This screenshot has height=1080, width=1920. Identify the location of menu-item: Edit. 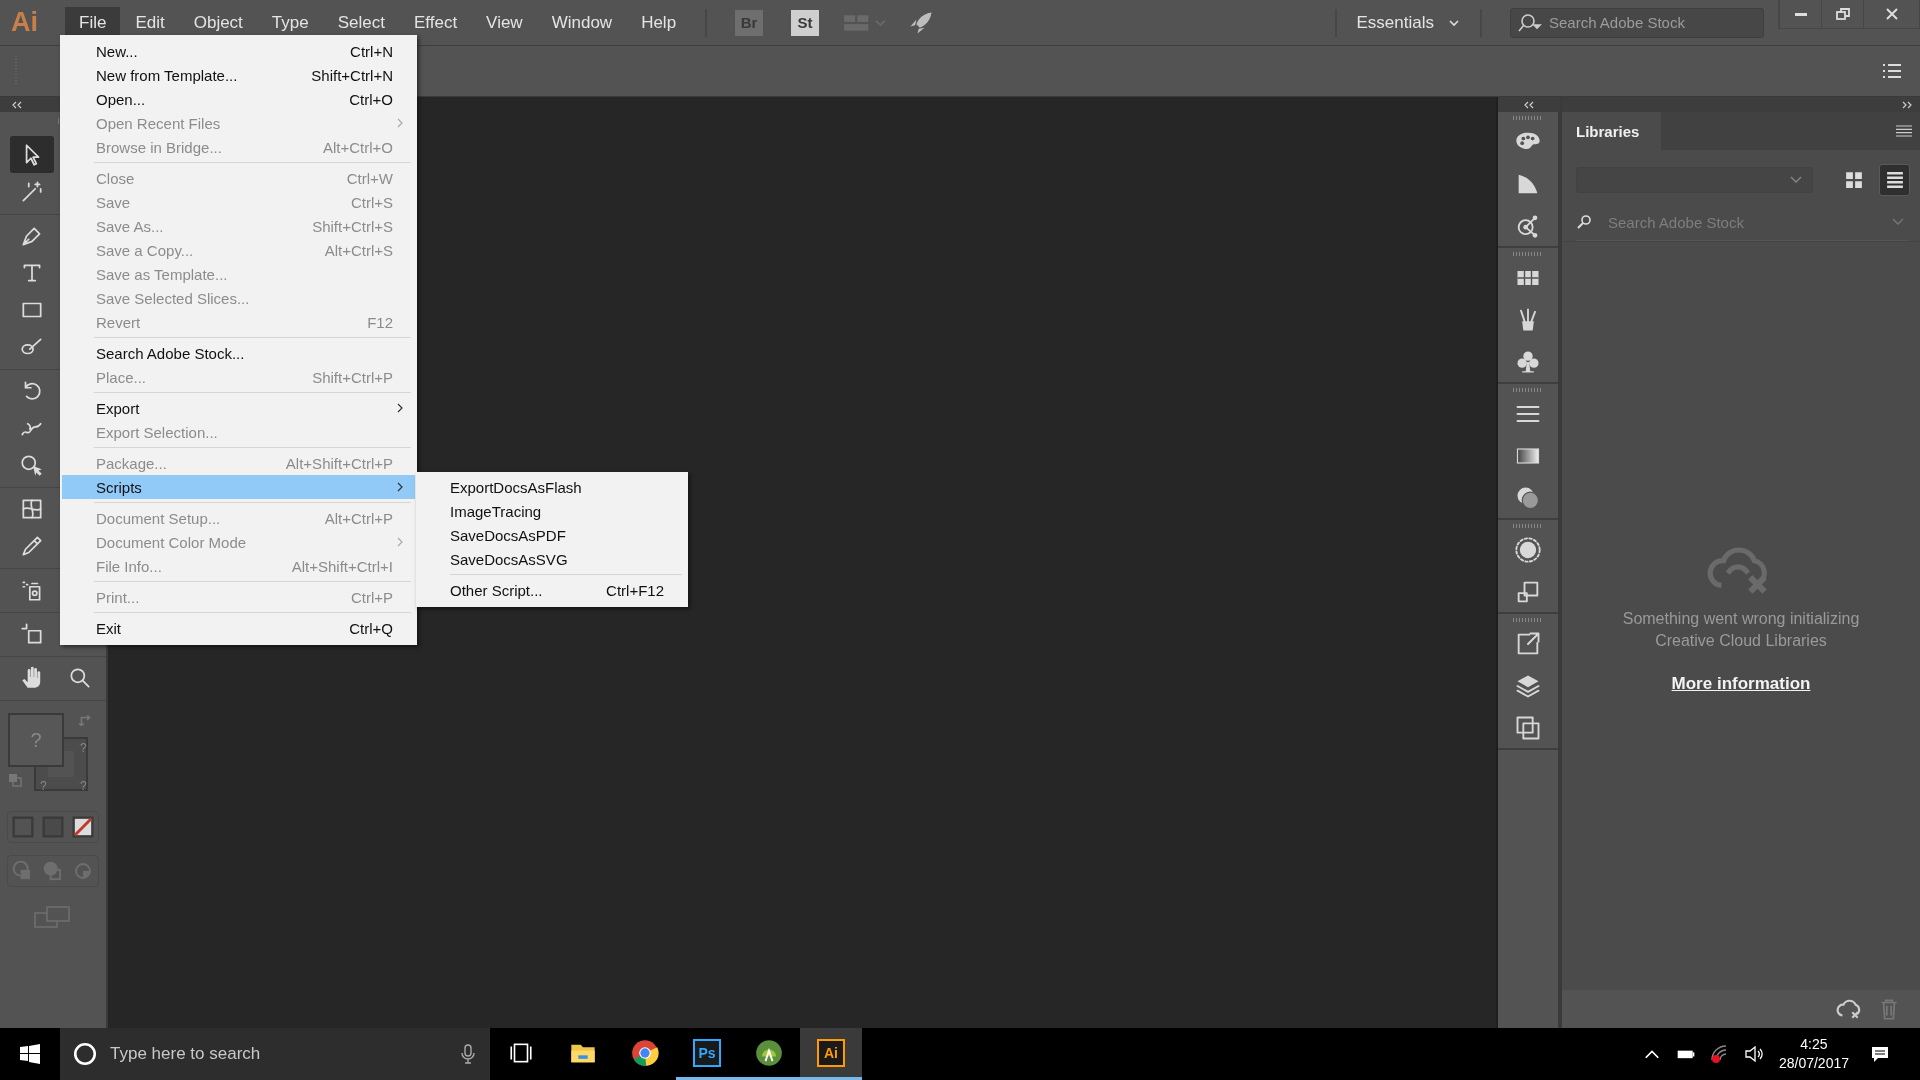
(150, 22).